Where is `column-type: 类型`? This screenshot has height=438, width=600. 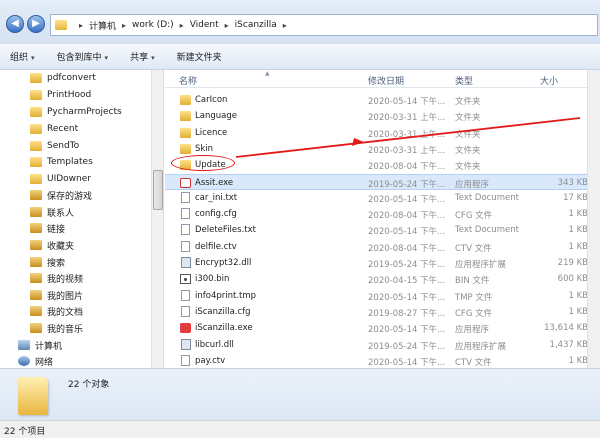 column-type: 类型 is located at coordinates (464, 80).